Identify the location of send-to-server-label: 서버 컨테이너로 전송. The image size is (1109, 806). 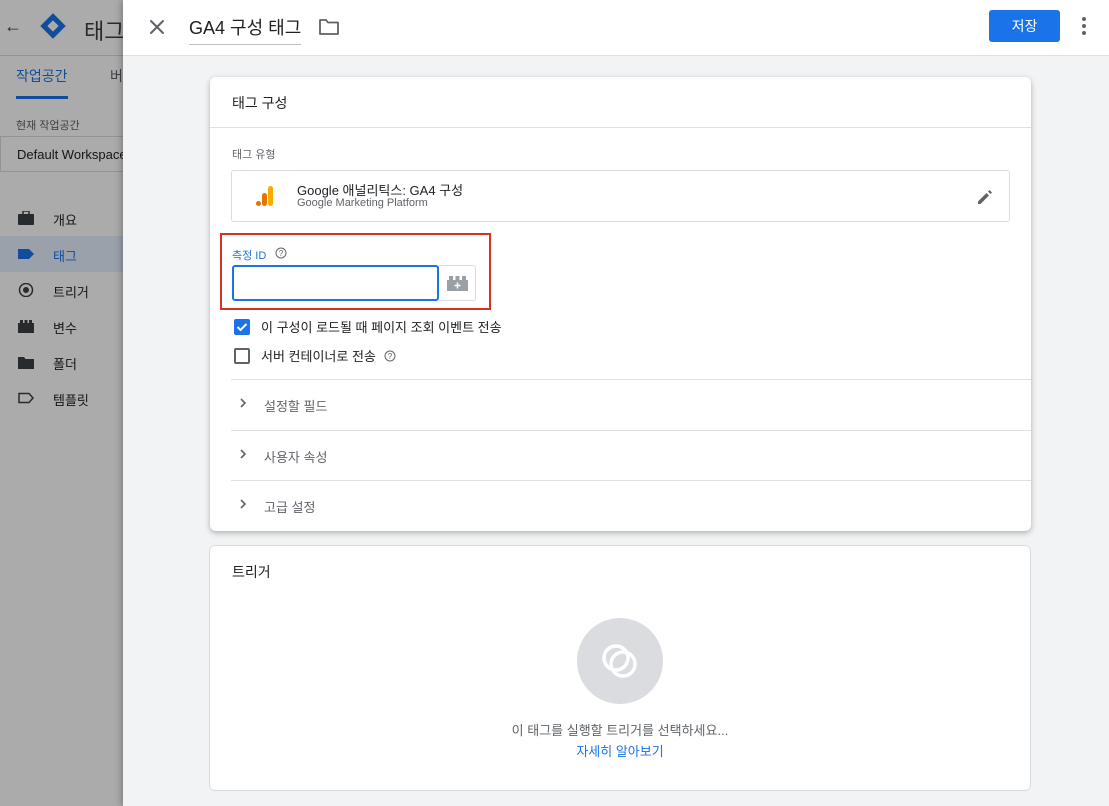
(318, 356).